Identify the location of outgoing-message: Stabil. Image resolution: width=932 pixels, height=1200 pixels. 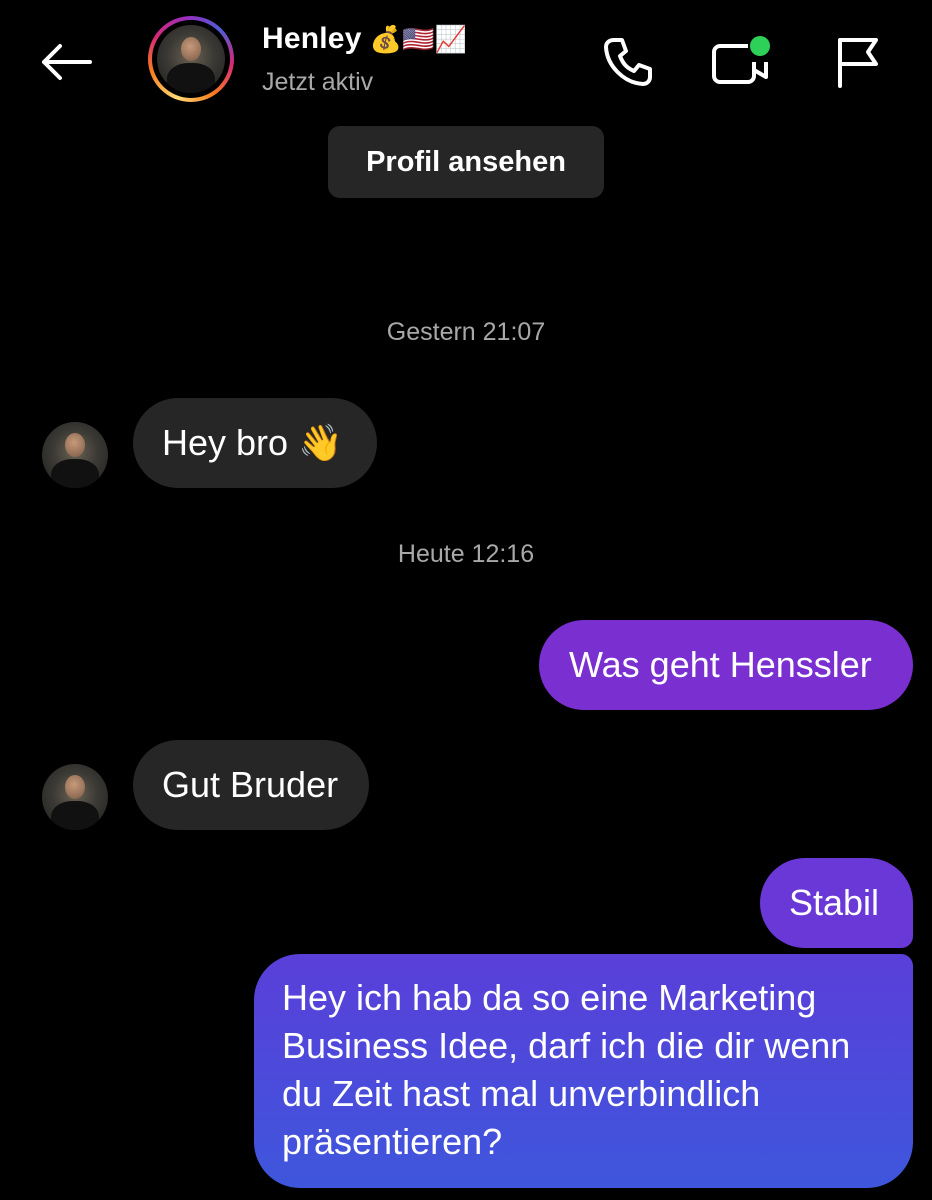
(836, 903).